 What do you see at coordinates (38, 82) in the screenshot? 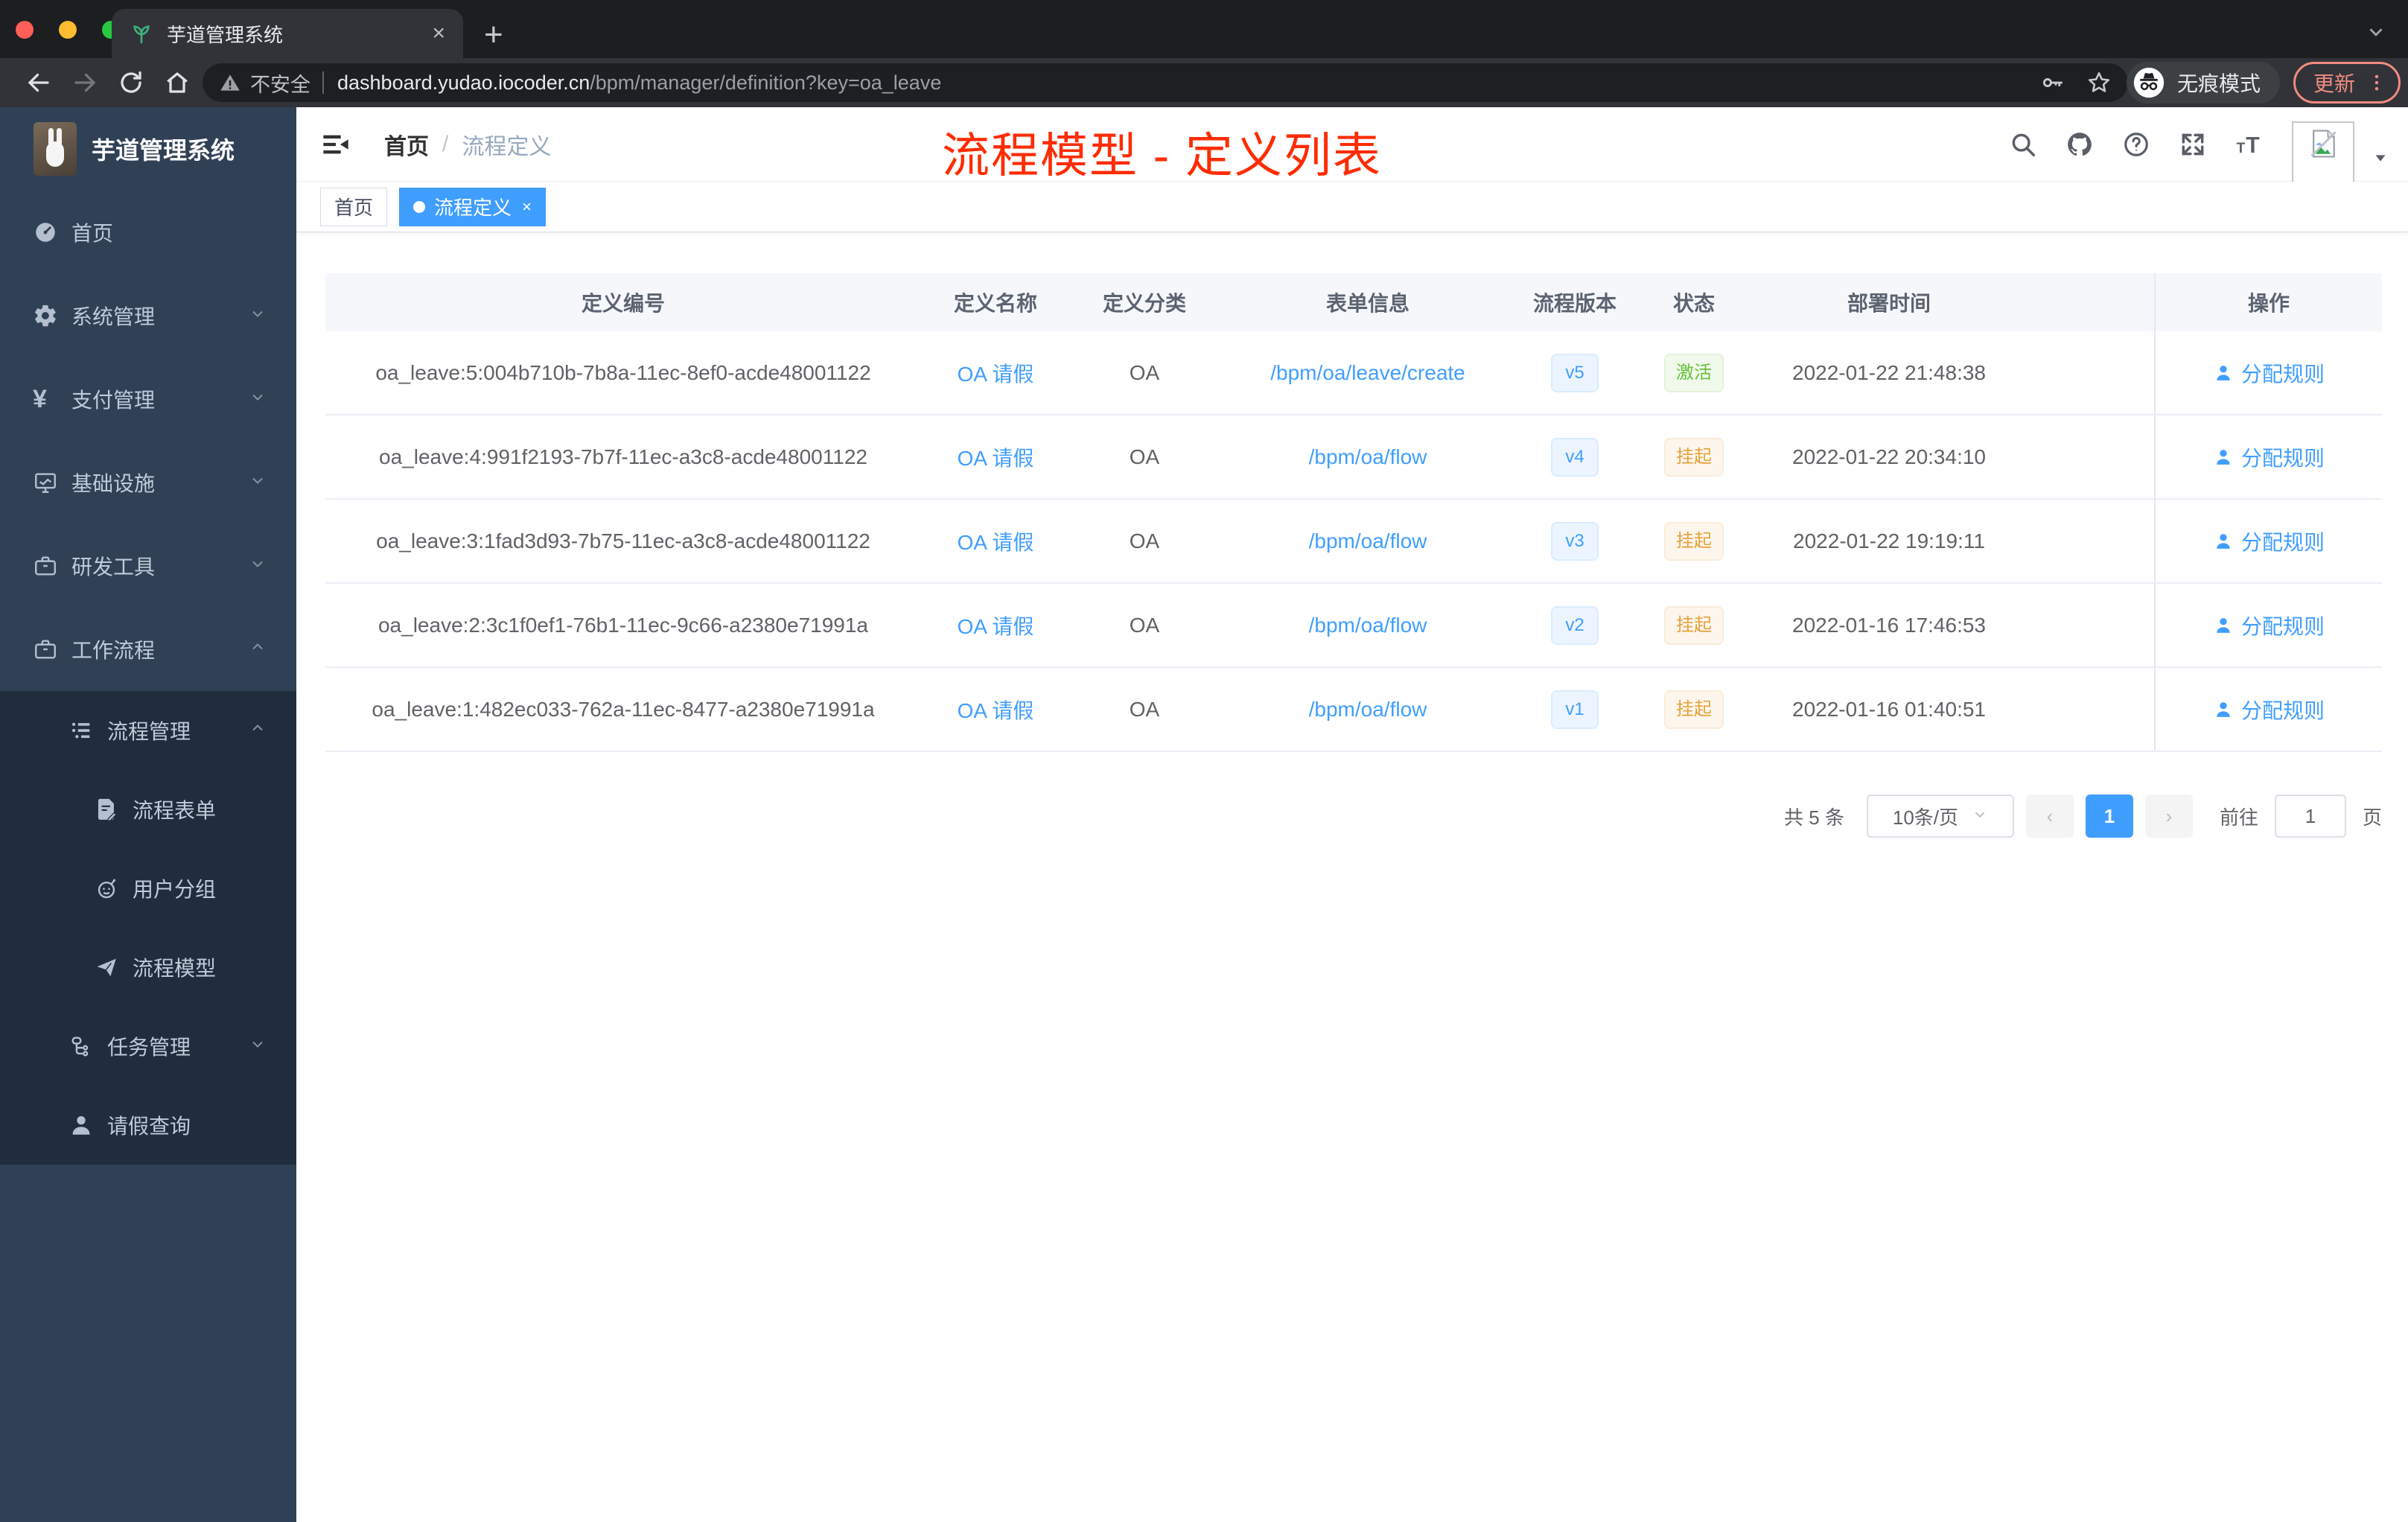
I see `back-icon` at bounding box center [38, 82].